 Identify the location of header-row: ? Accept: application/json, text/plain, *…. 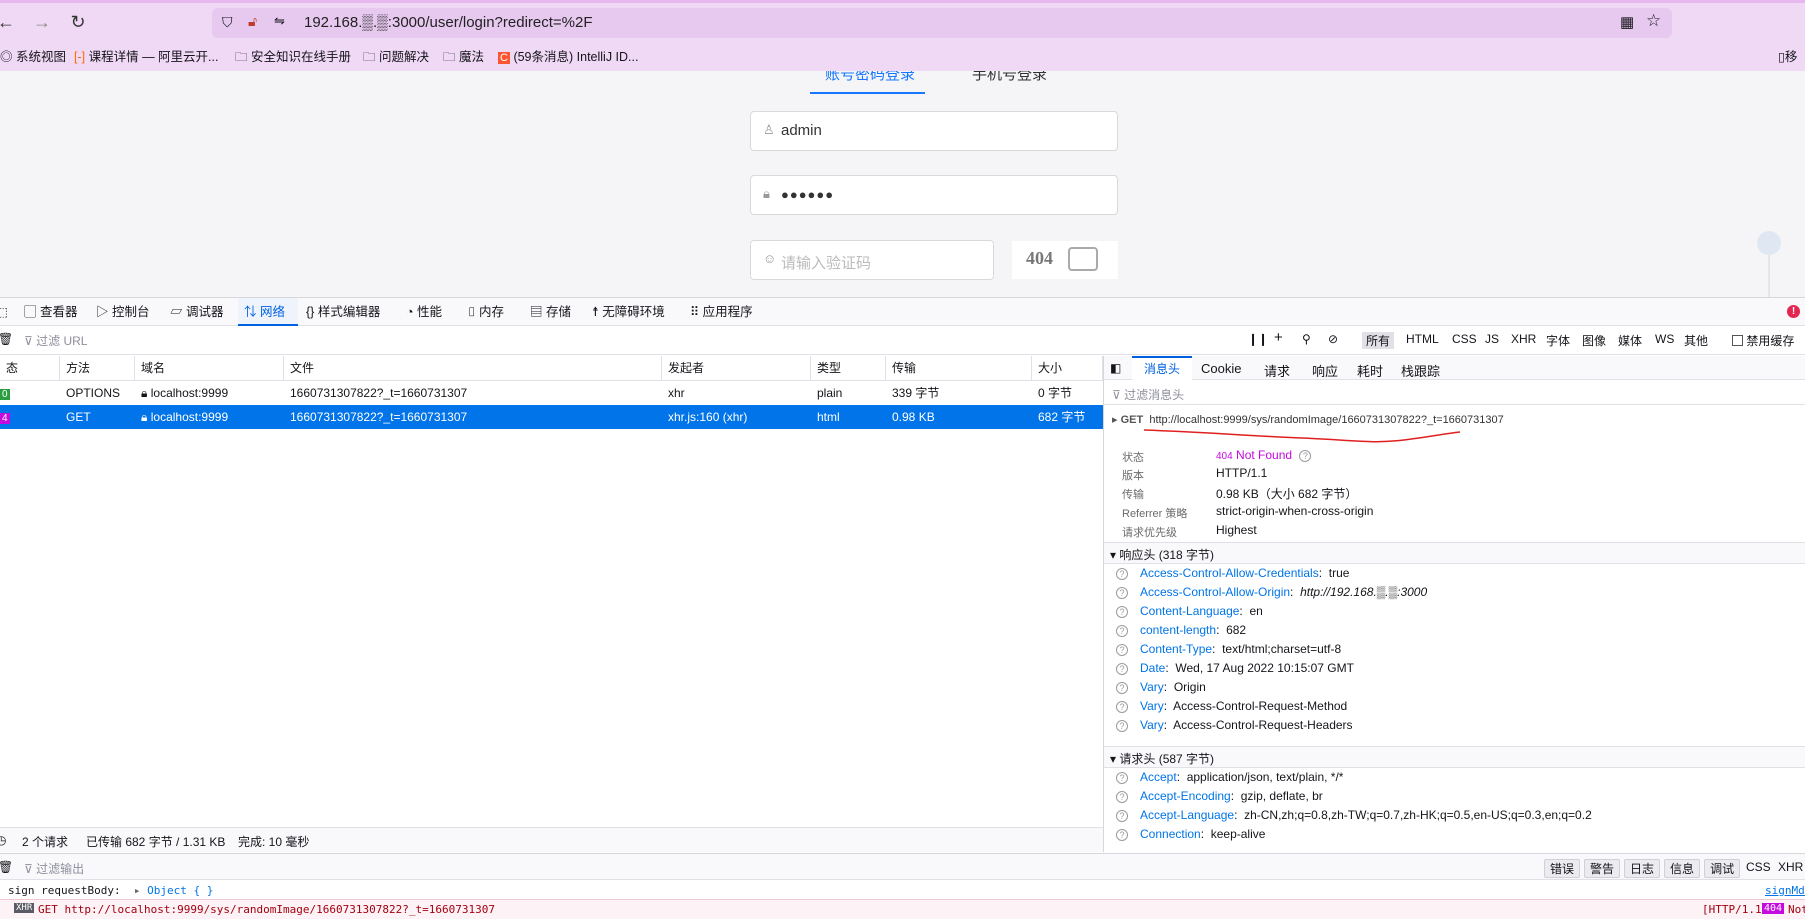
(1229, 777).